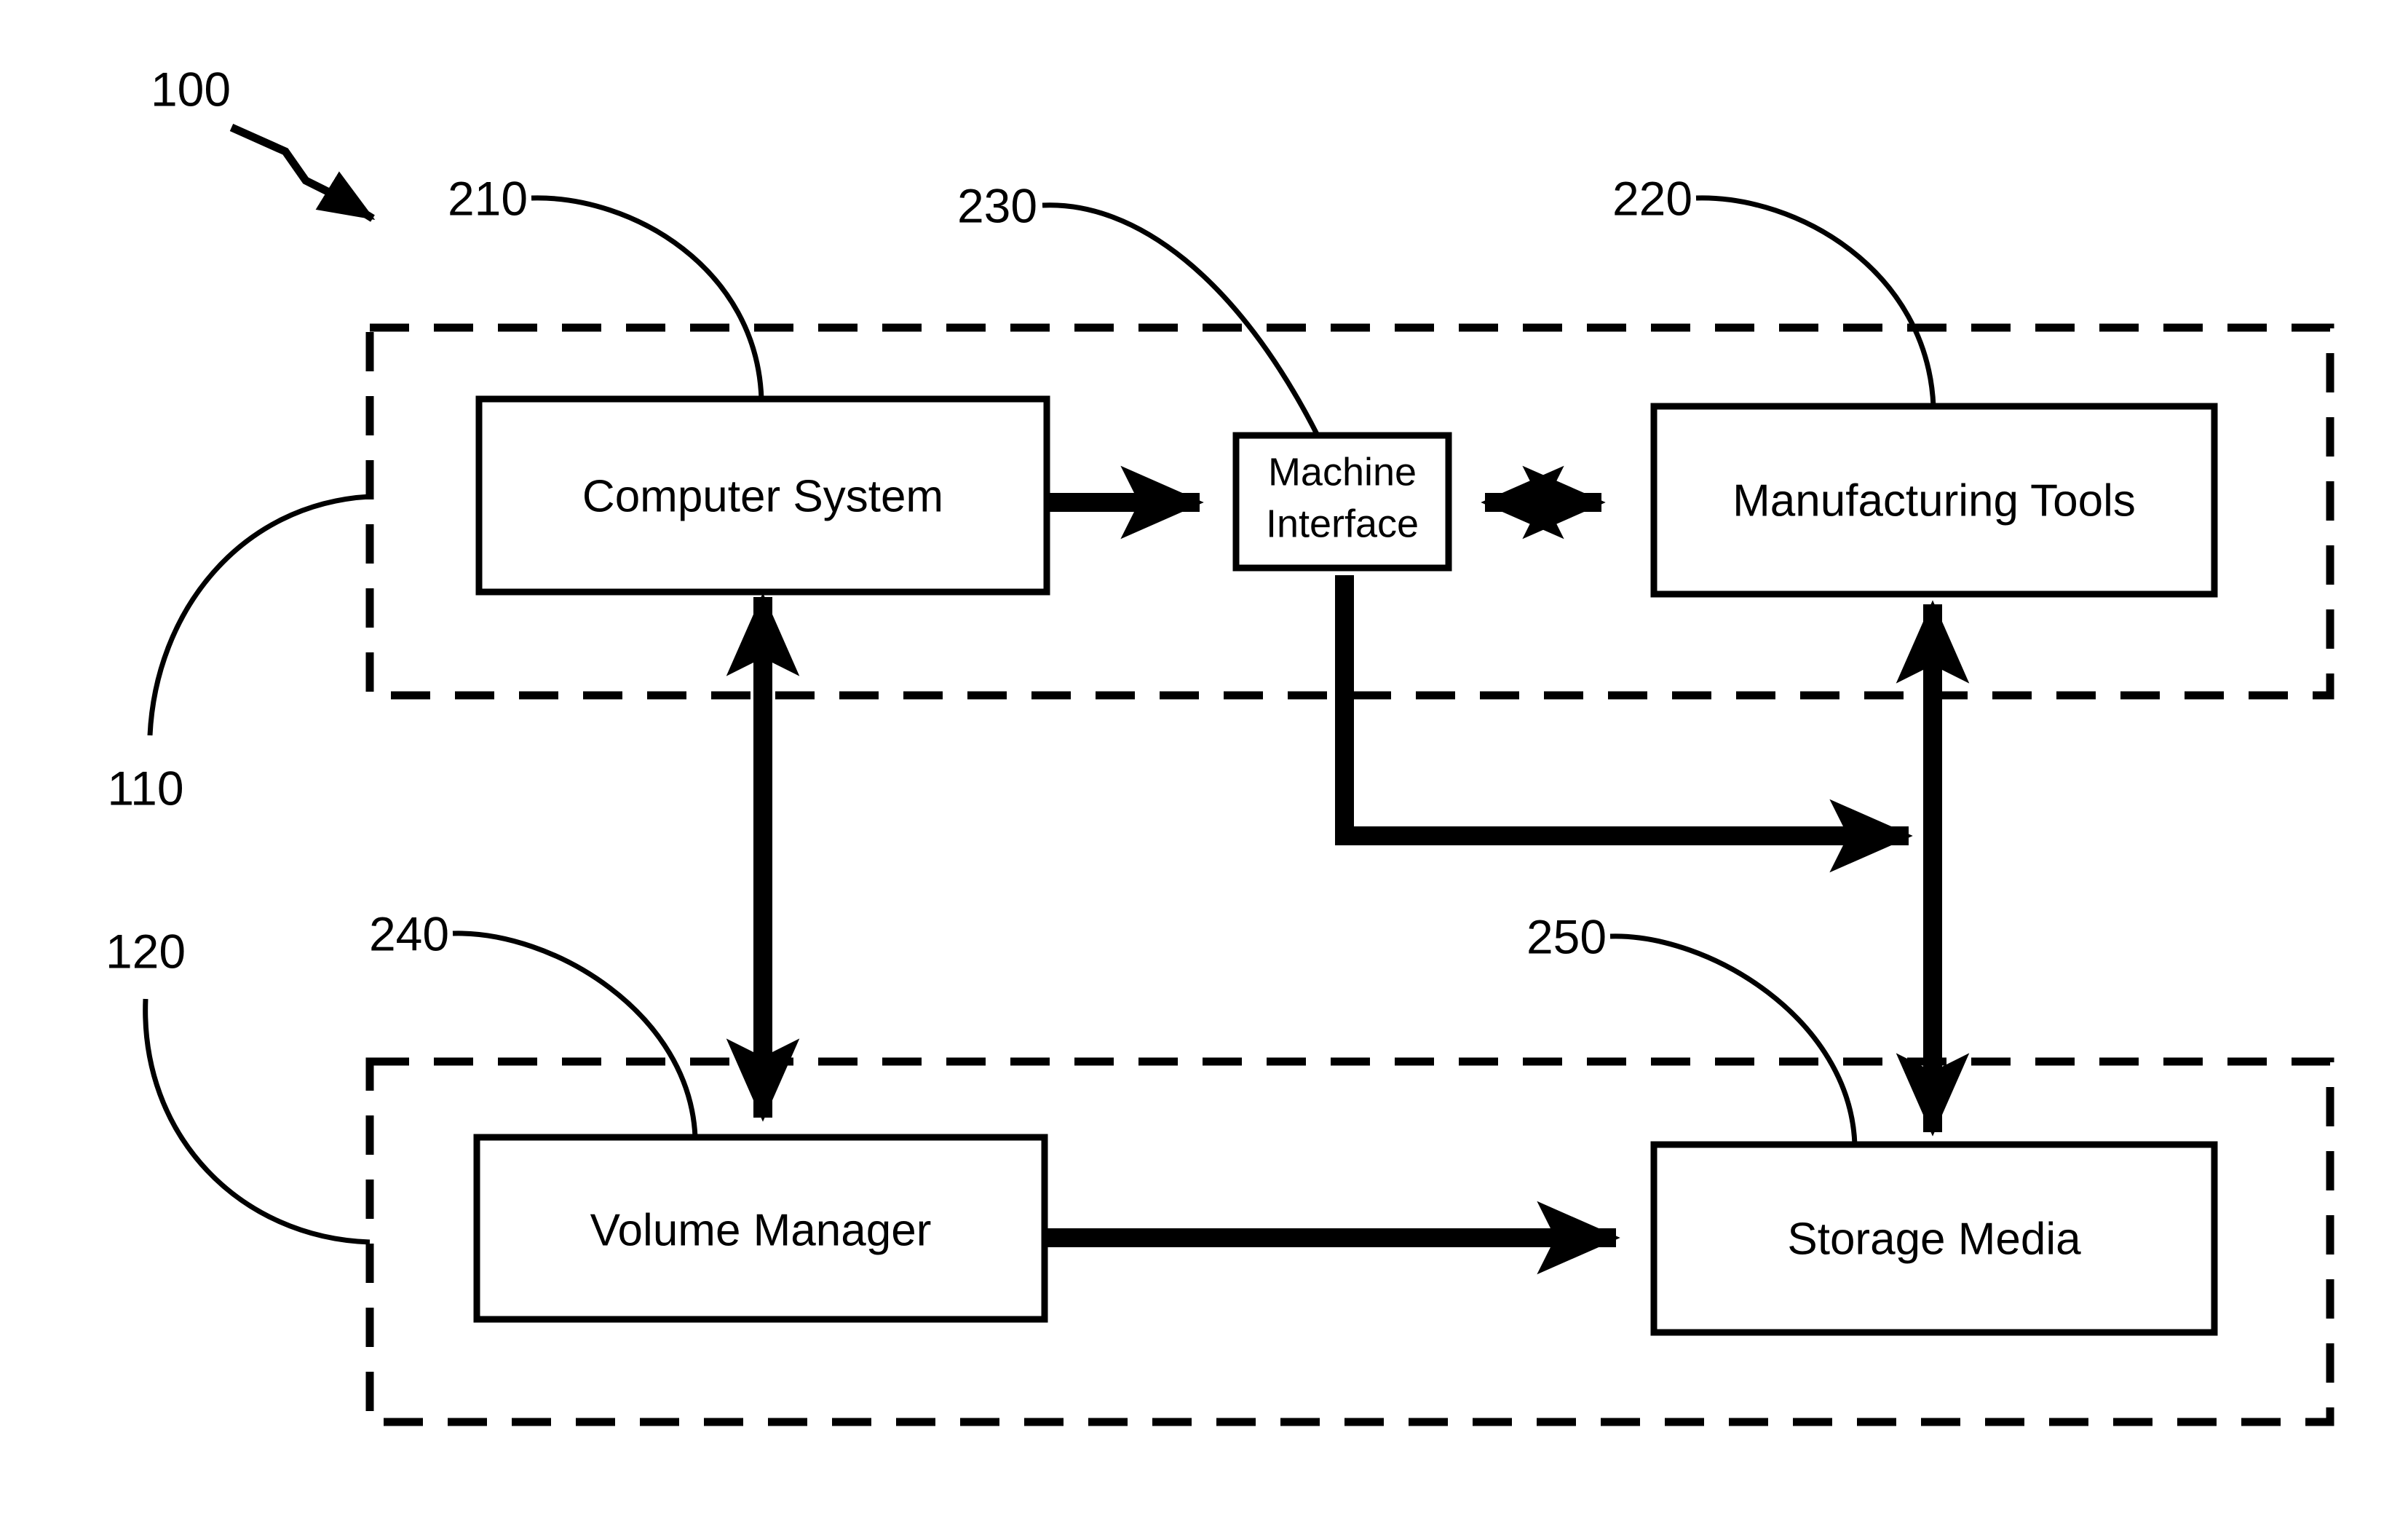  What do you see at coordinates (191, 89) in the screenshot?
I see `reference-numeral-100: 100` at bounding box center [191, 89].